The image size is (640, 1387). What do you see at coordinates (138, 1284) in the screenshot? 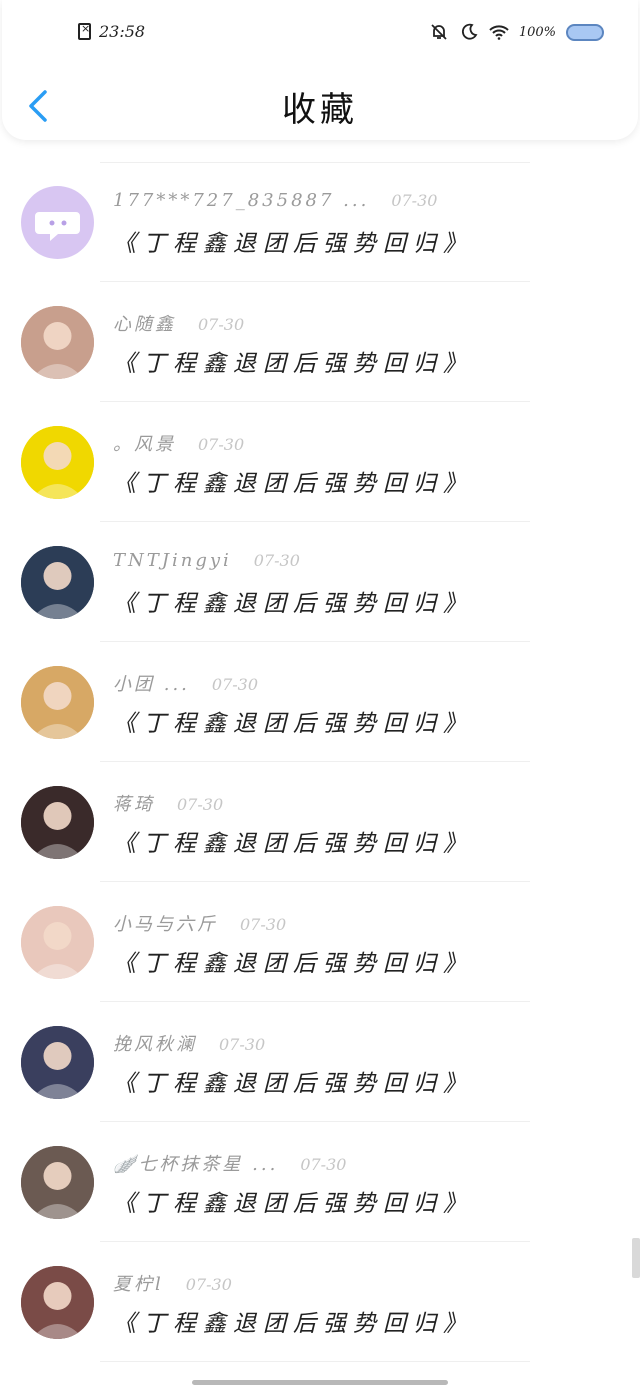
I see `user-name: 夏柠l` at bounding box center [138, 1284].